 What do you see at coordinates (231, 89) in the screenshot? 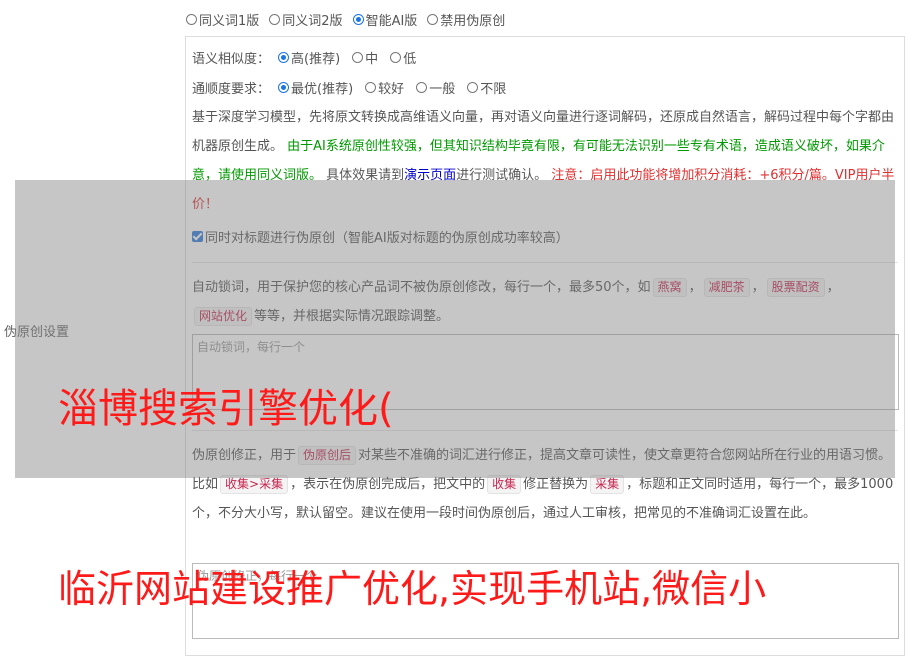
I see `fluency-label: 通顺度要求：` at bounding box center [231, 89].